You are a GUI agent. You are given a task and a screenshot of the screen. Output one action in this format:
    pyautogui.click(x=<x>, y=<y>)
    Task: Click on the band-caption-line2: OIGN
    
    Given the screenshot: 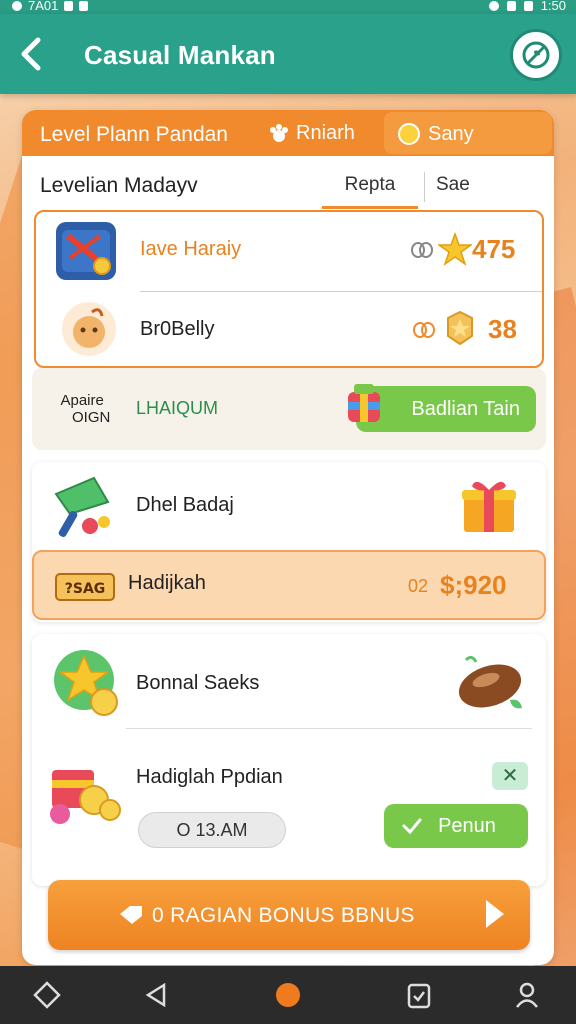 What is the action you would take?
    pyautogui.click(x=91, y=417)
    